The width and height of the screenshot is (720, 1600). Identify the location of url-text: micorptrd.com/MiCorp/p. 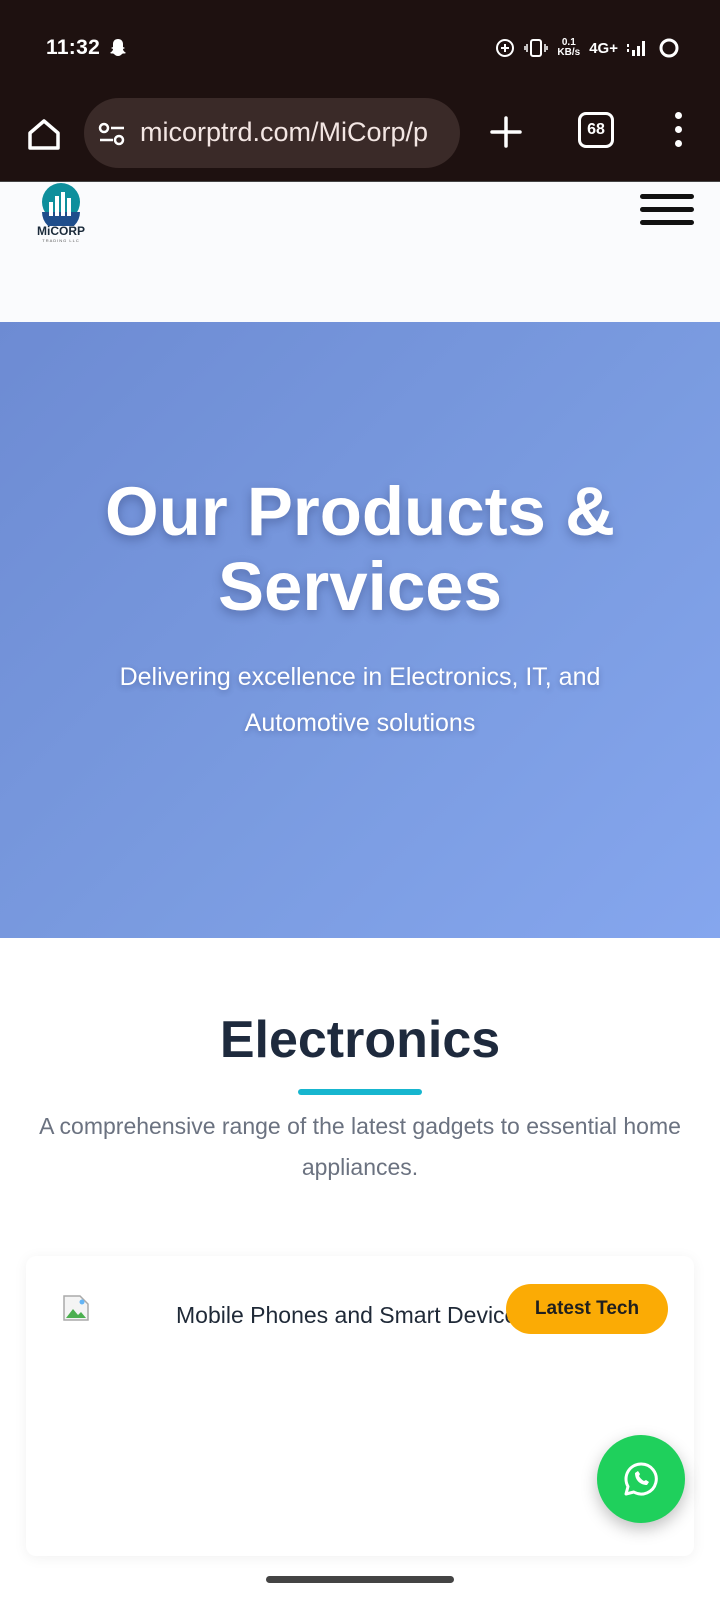
(298, 132).